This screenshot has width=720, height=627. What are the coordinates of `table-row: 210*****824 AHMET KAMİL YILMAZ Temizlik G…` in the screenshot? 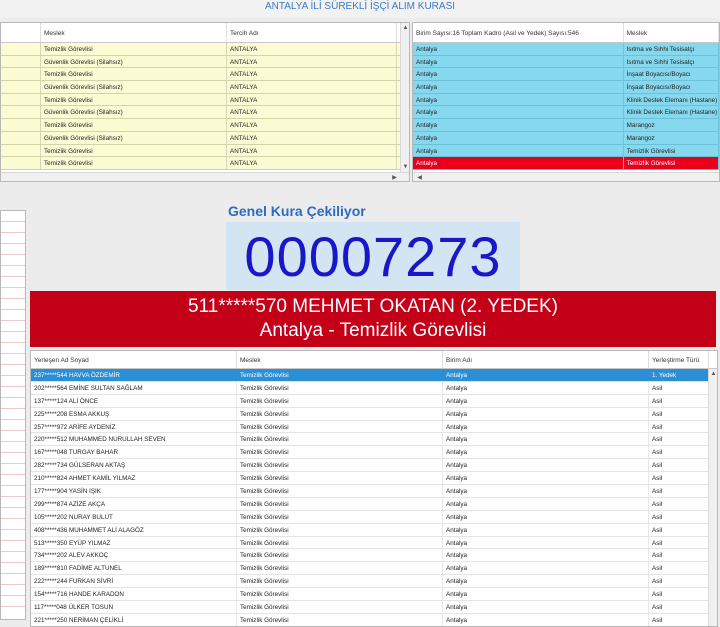 It's located at (374, 479).